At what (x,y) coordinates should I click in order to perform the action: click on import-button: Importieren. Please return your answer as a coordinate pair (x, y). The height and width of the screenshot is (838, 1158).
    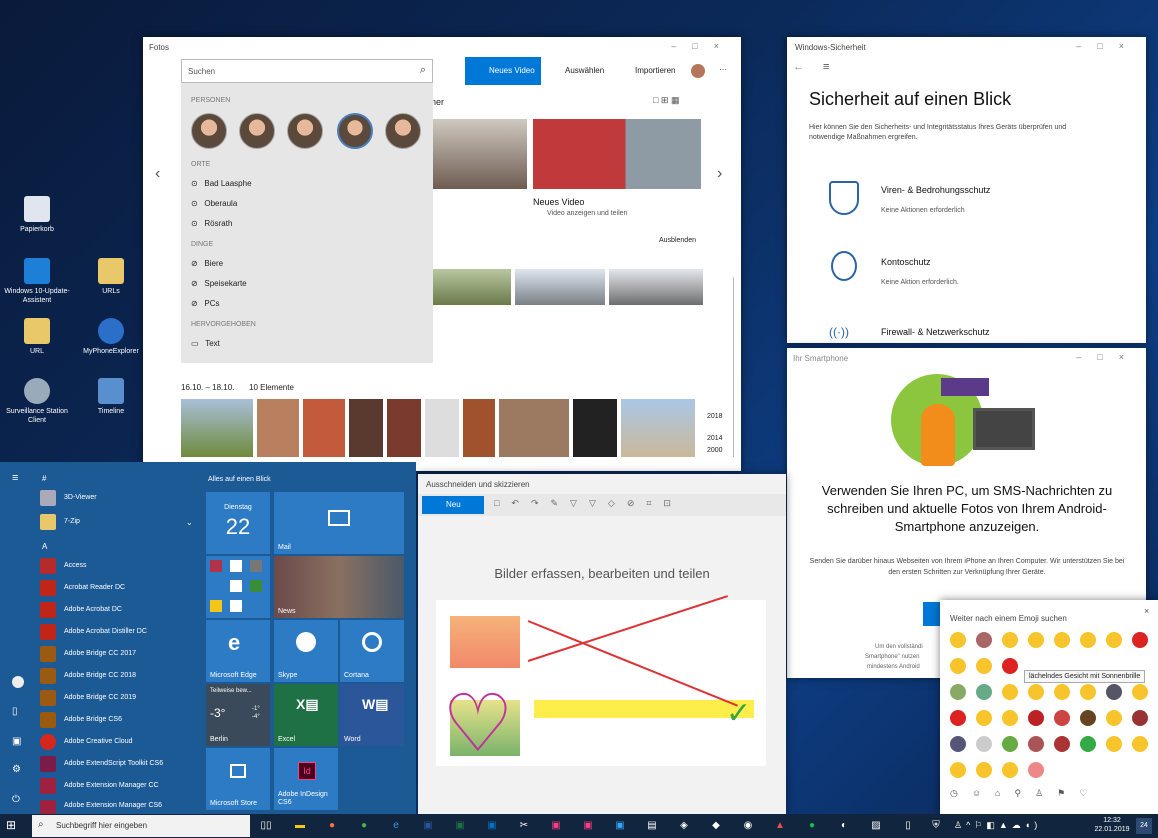
    Looking at the image, I should click on (655, 70).